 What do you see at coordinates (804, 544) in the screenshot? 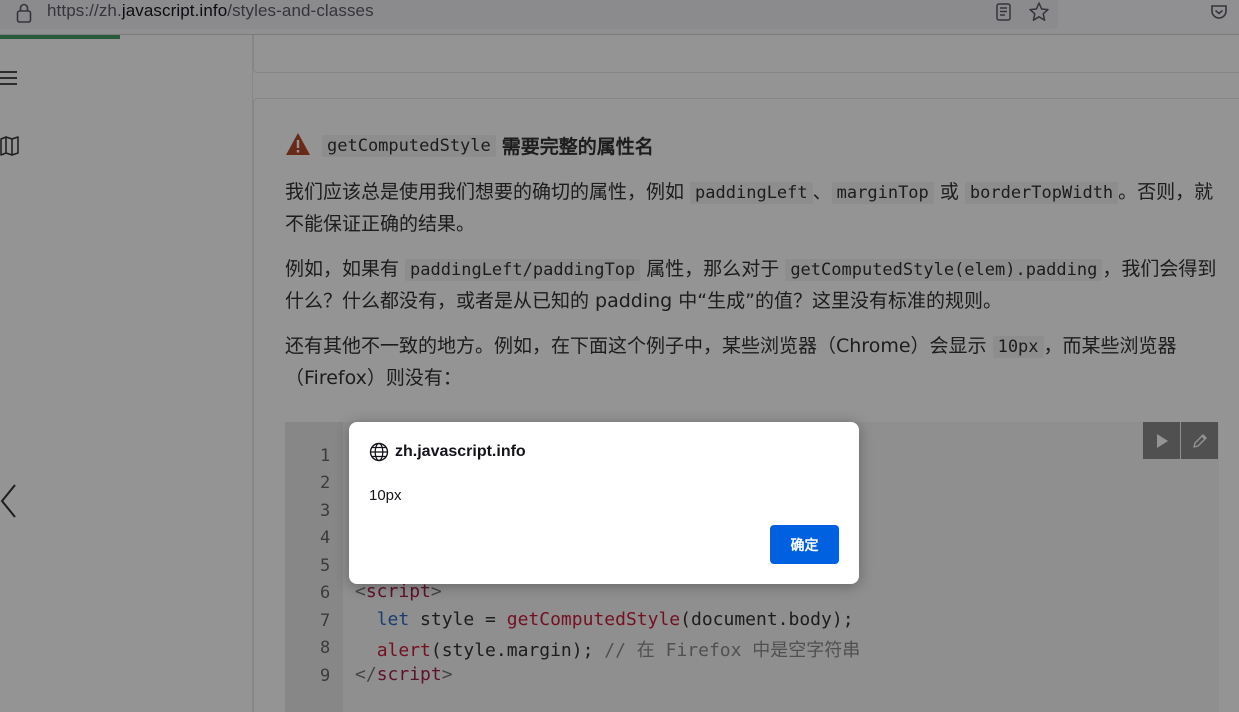
I see `ok-button: 确定` at bounding box center [804, 544].